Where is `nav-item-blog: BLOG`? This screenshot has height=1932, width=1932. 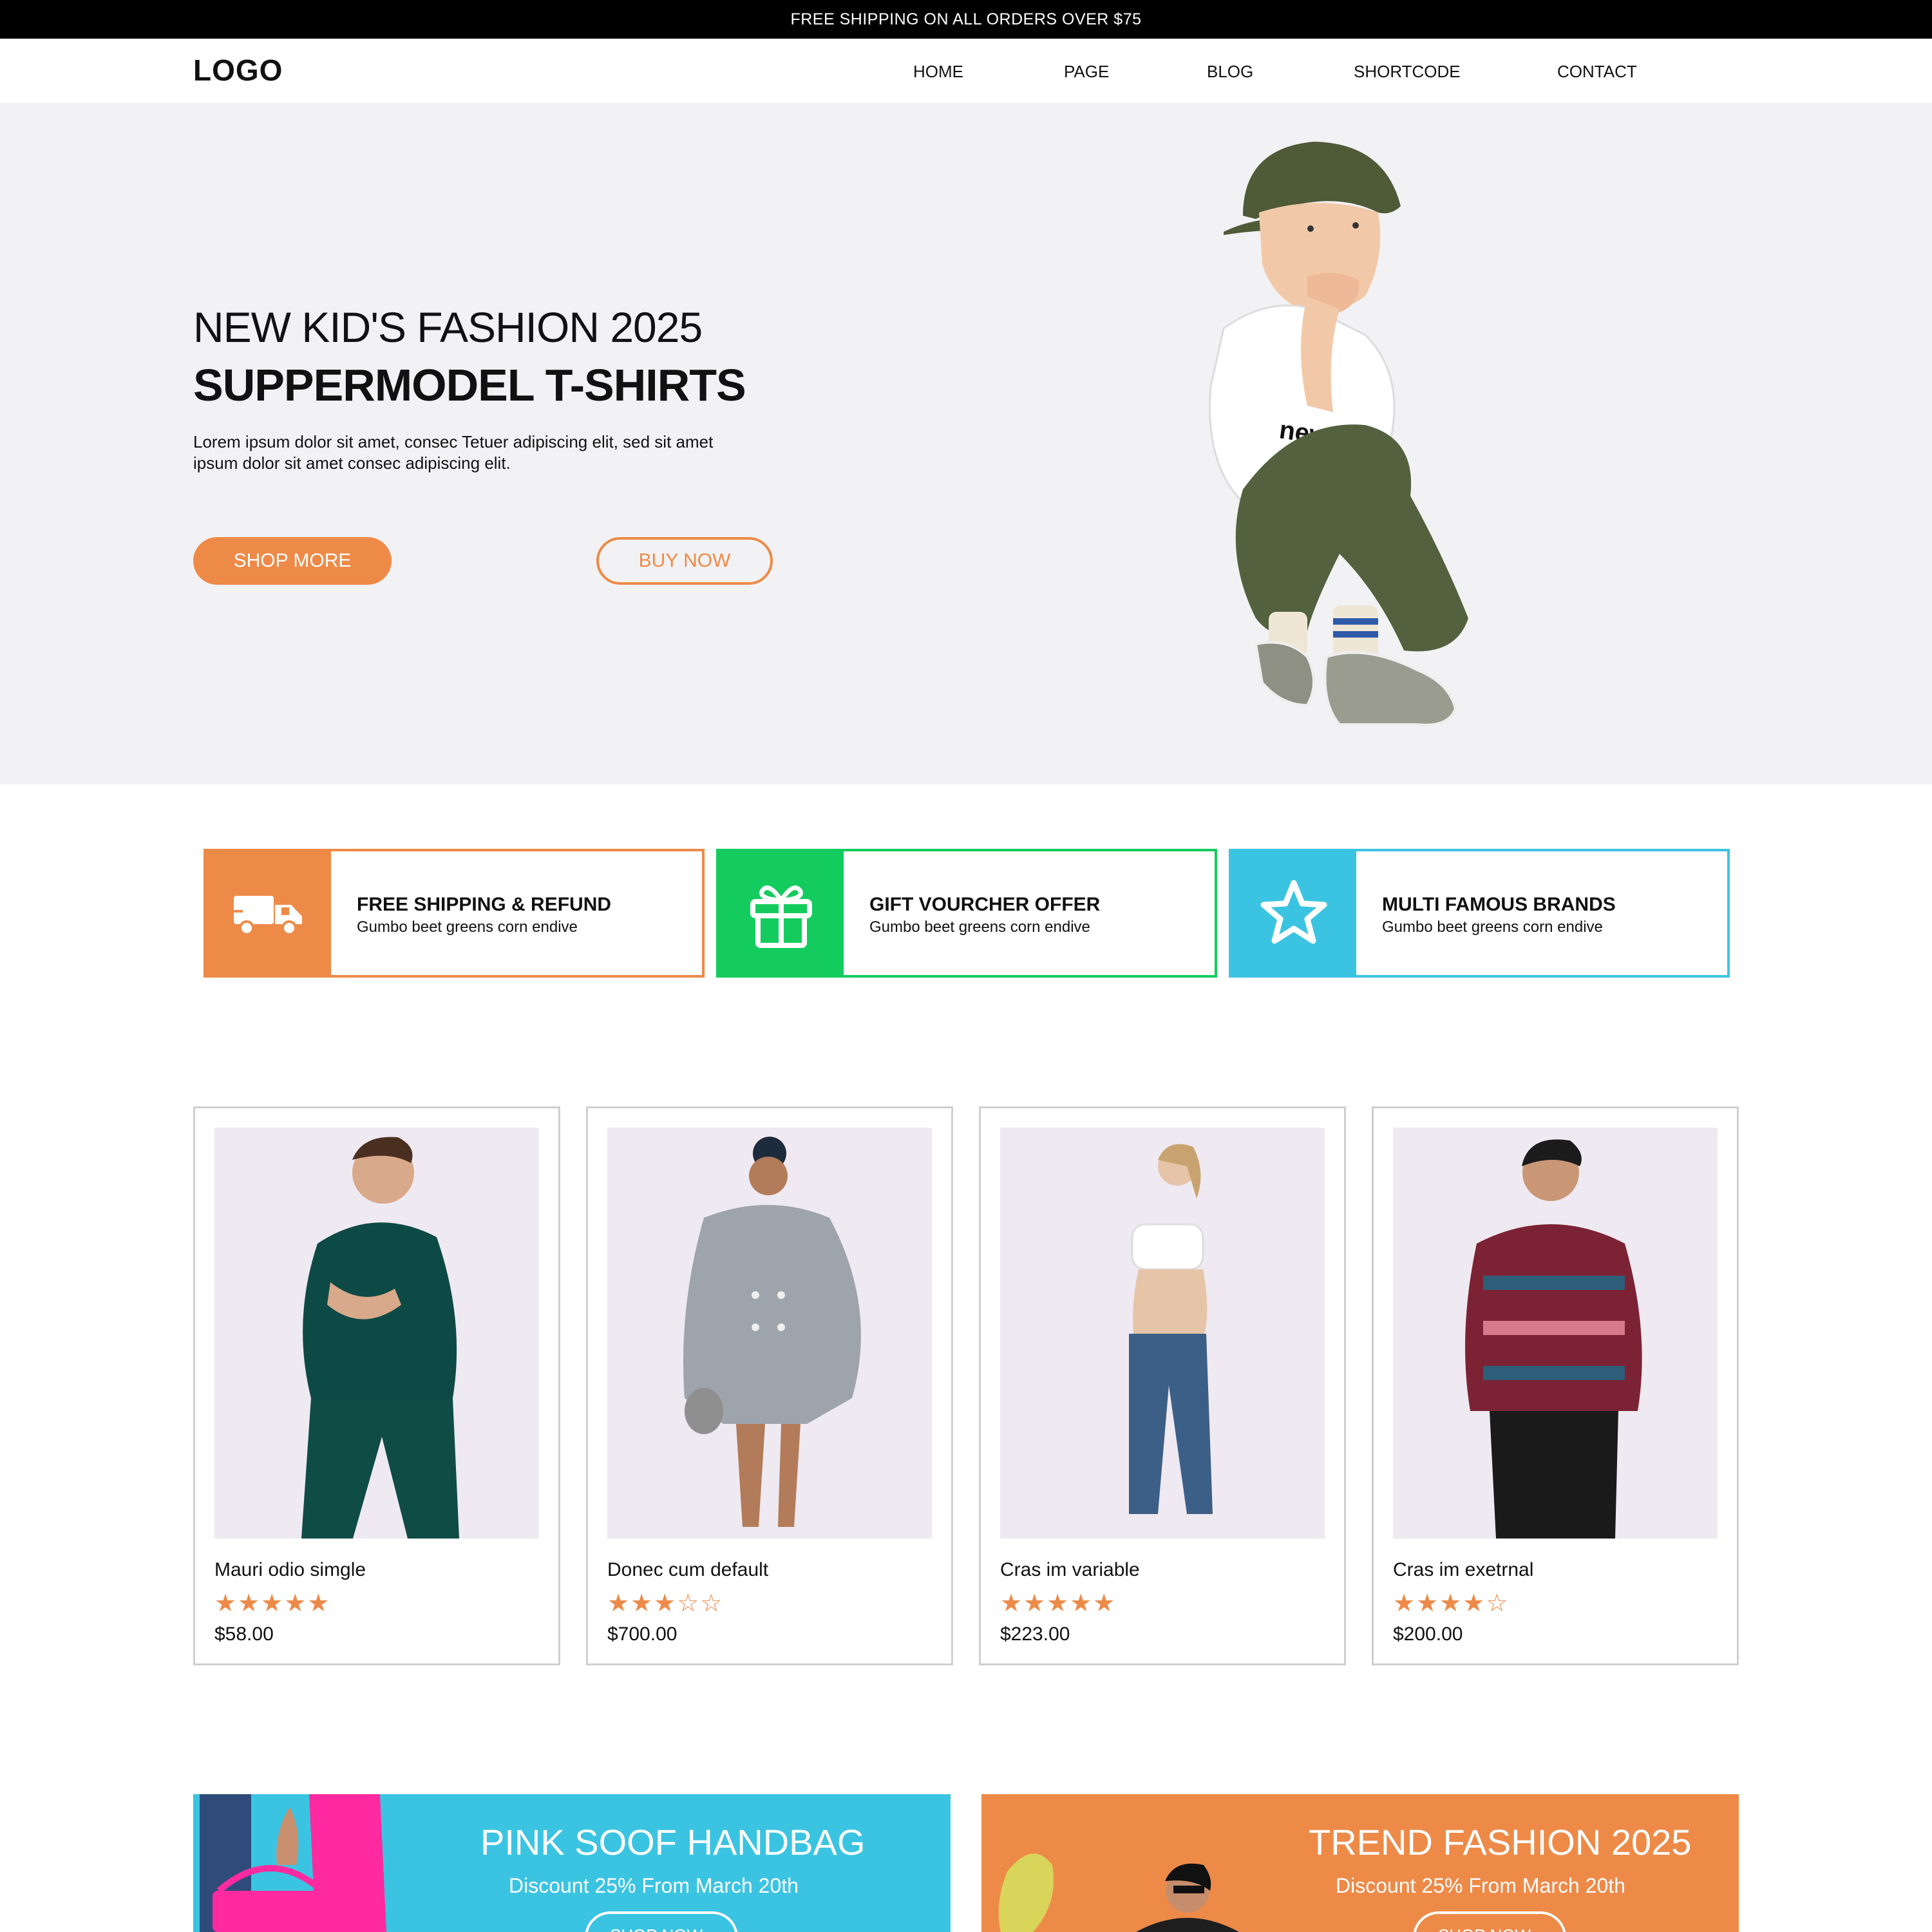
nav-item-blog: BLOG is located at coordinates (1230, 72).